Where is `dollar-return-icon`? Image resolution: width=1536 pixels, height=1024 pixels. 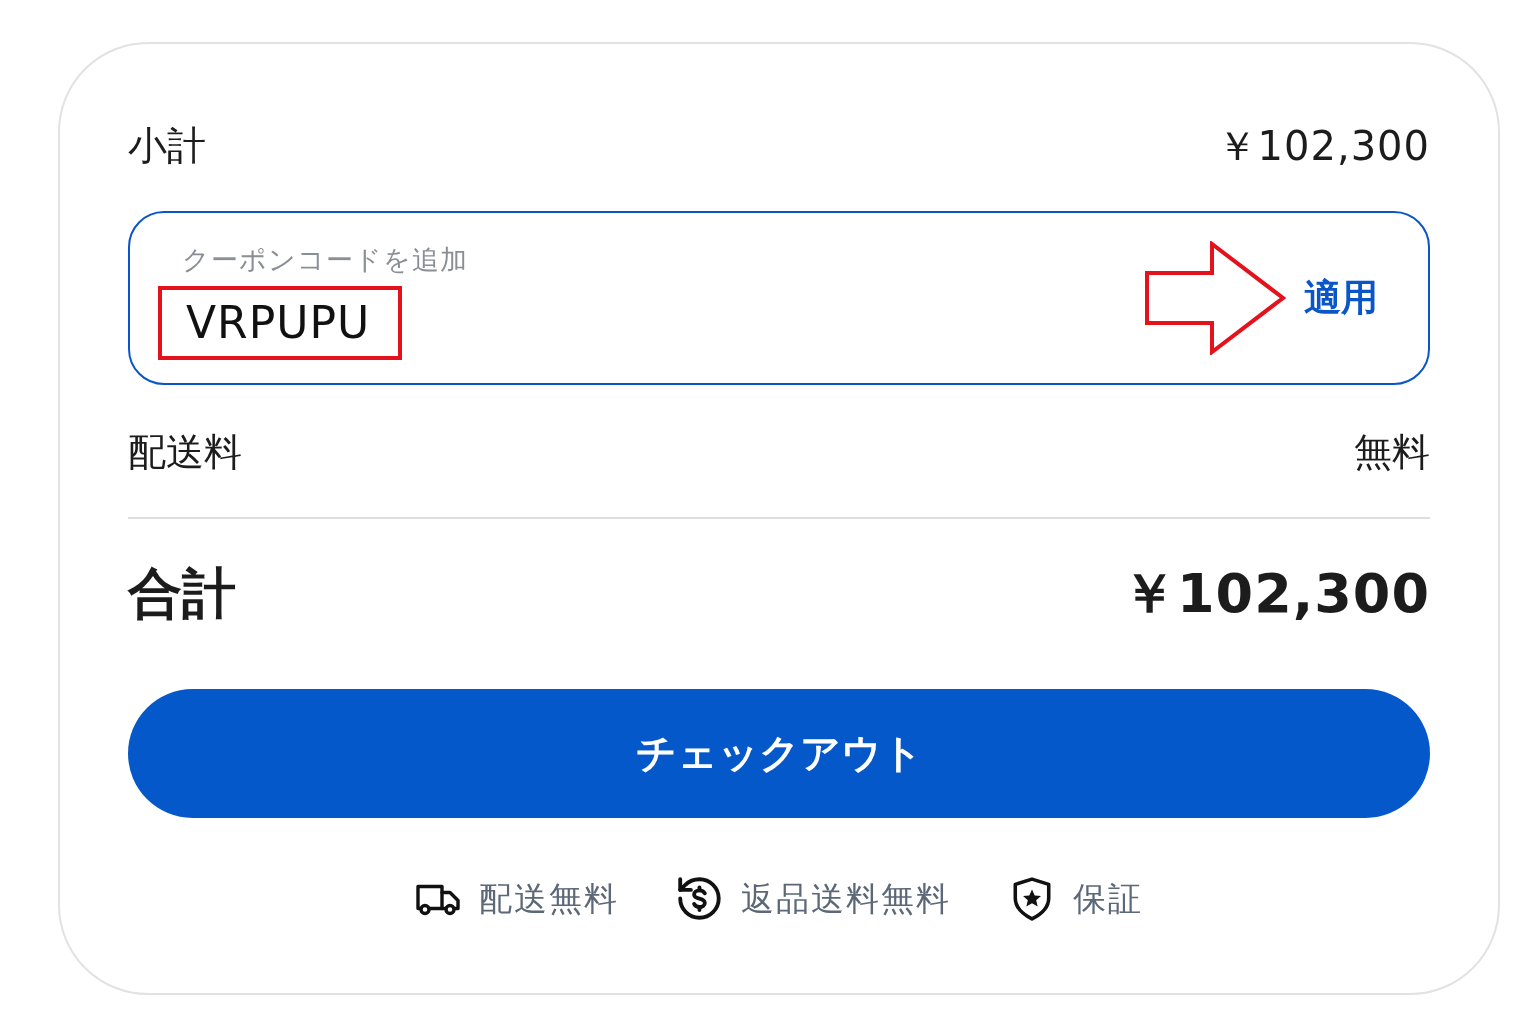
dollar-return-icon is located at coordinates (700, 899).